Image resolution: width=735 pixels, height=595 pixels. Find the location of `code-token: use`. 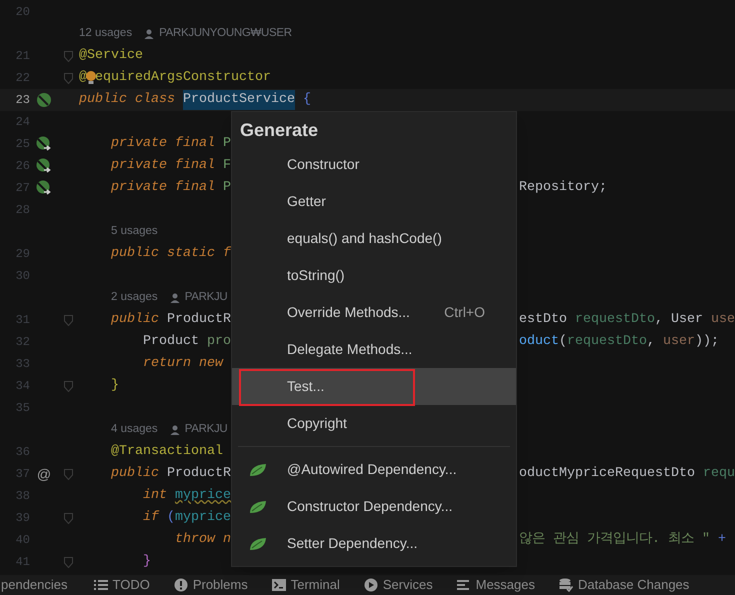

code-token: use is located at coordinates (722, 320).